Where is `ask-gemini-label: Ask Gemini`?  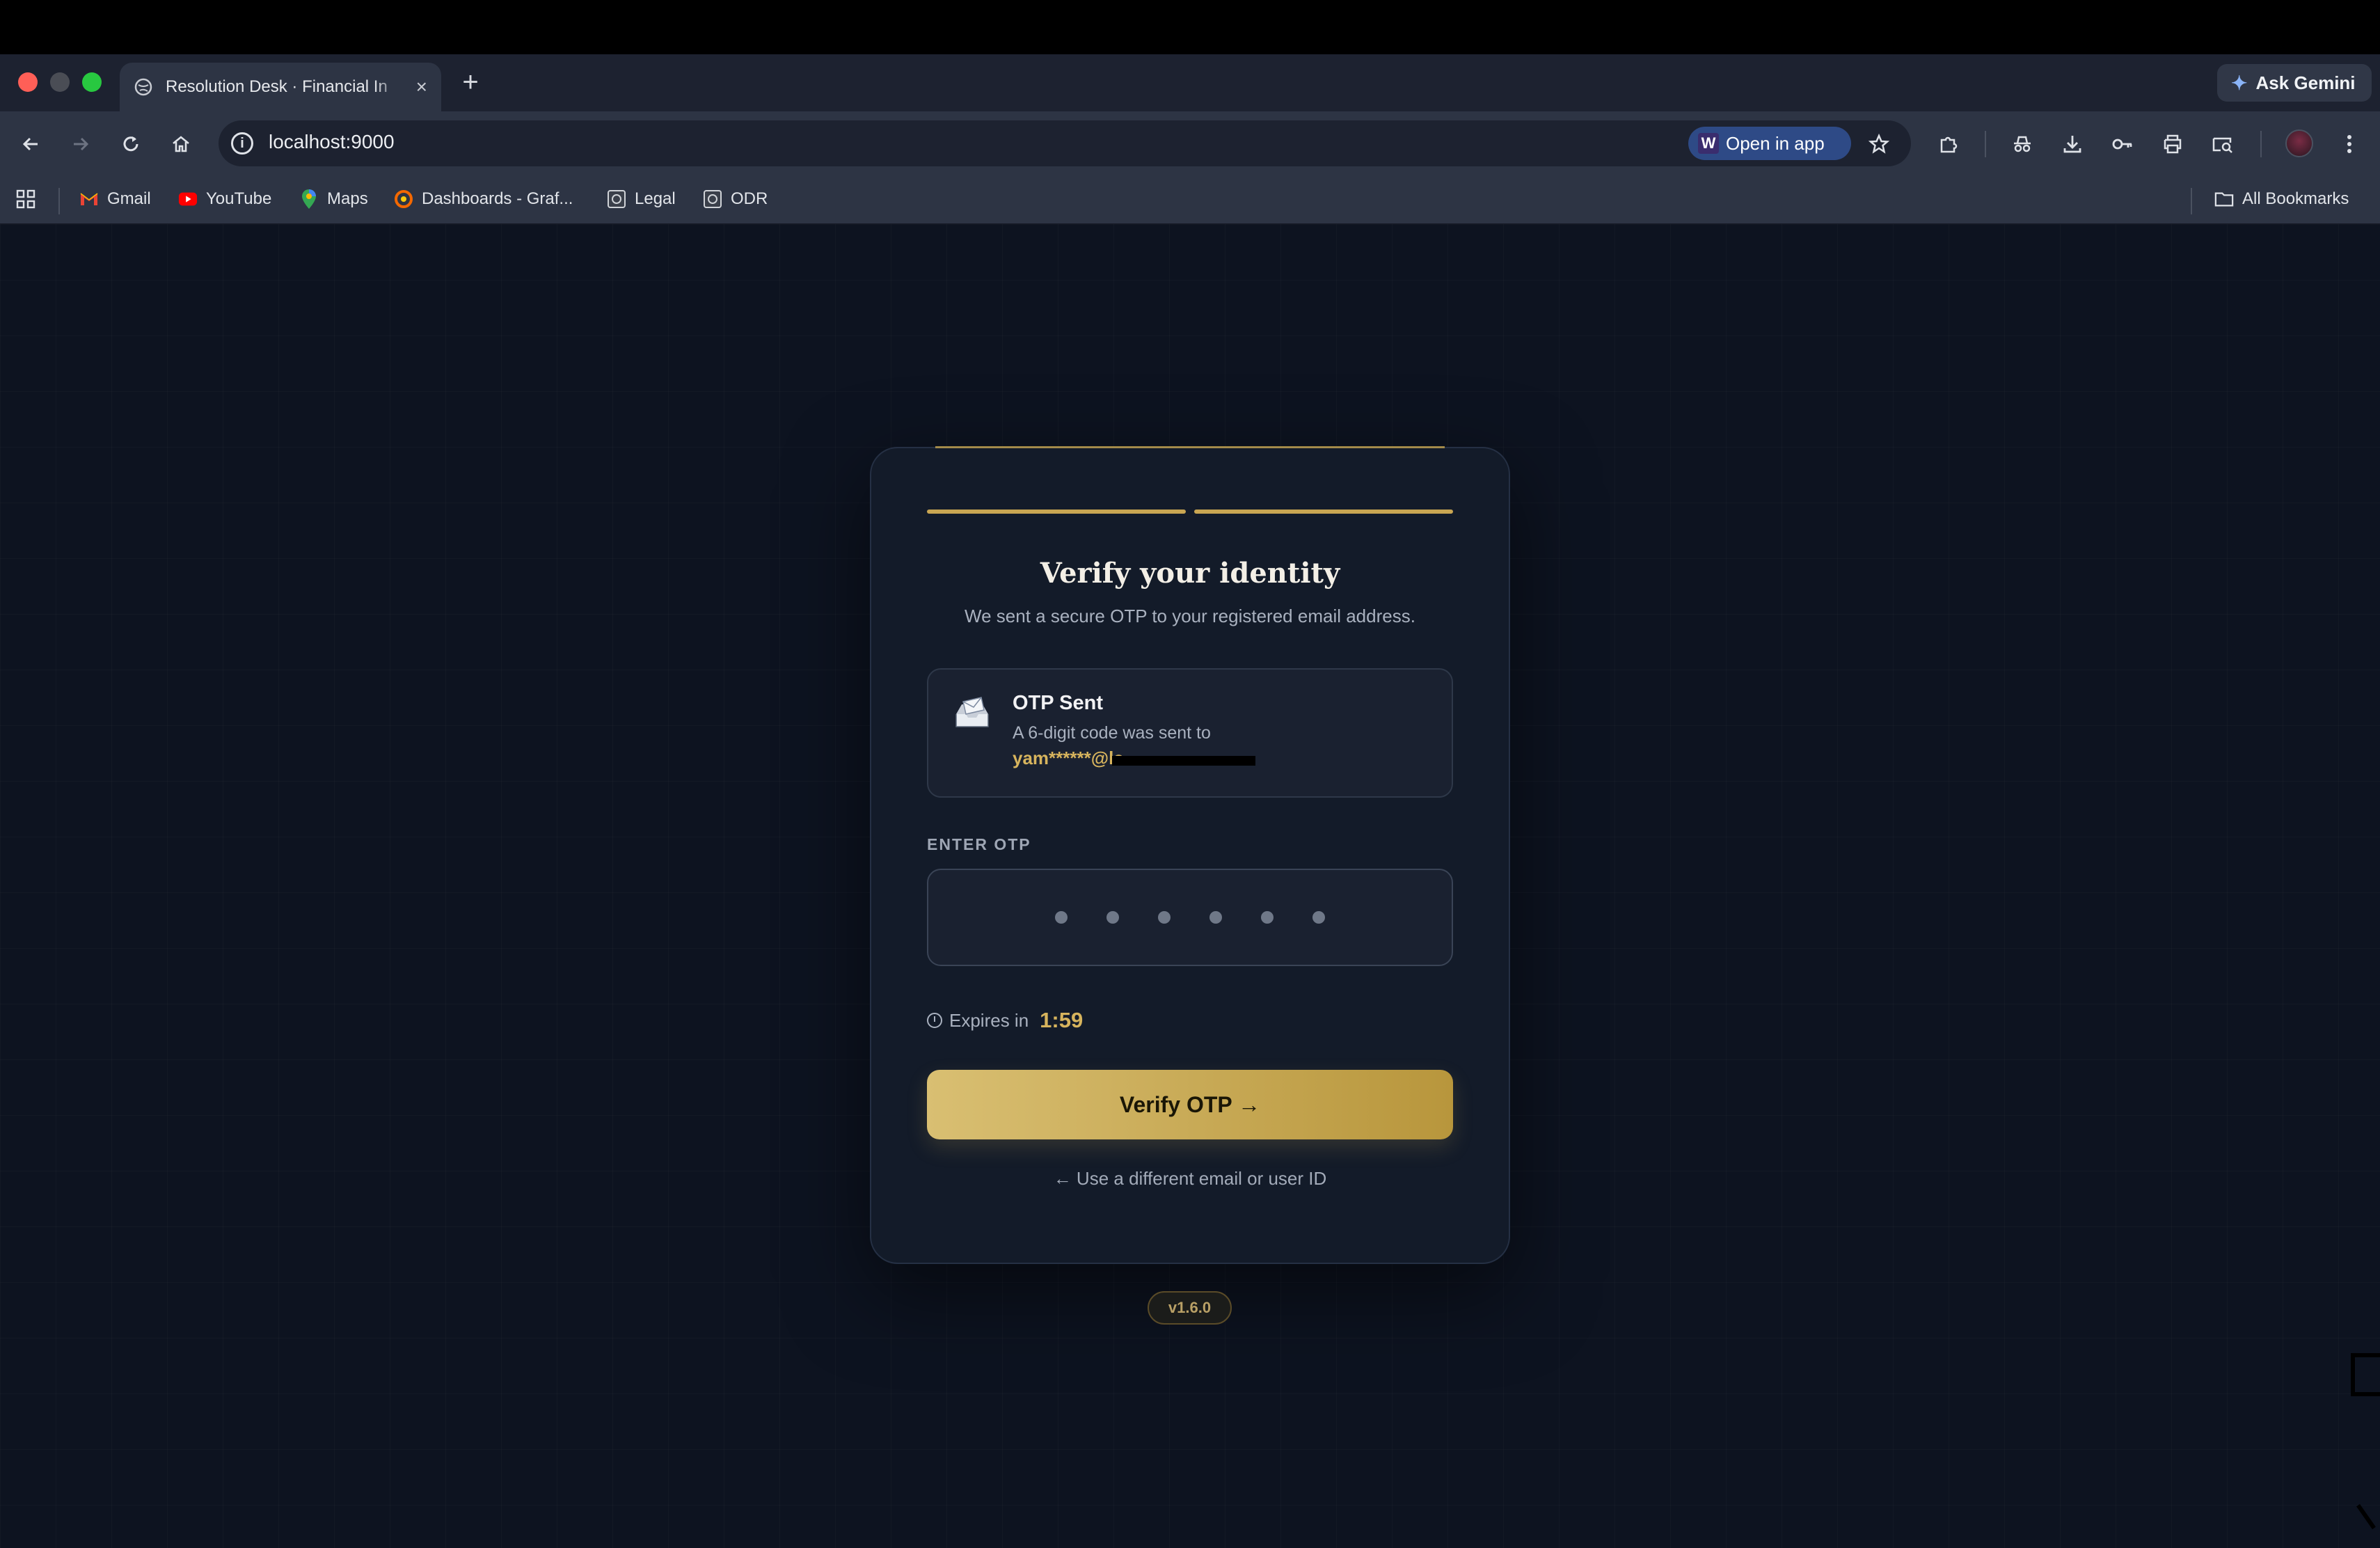 ask-gemini-label: Ask Gemini is located at coordinates (2305, 82).